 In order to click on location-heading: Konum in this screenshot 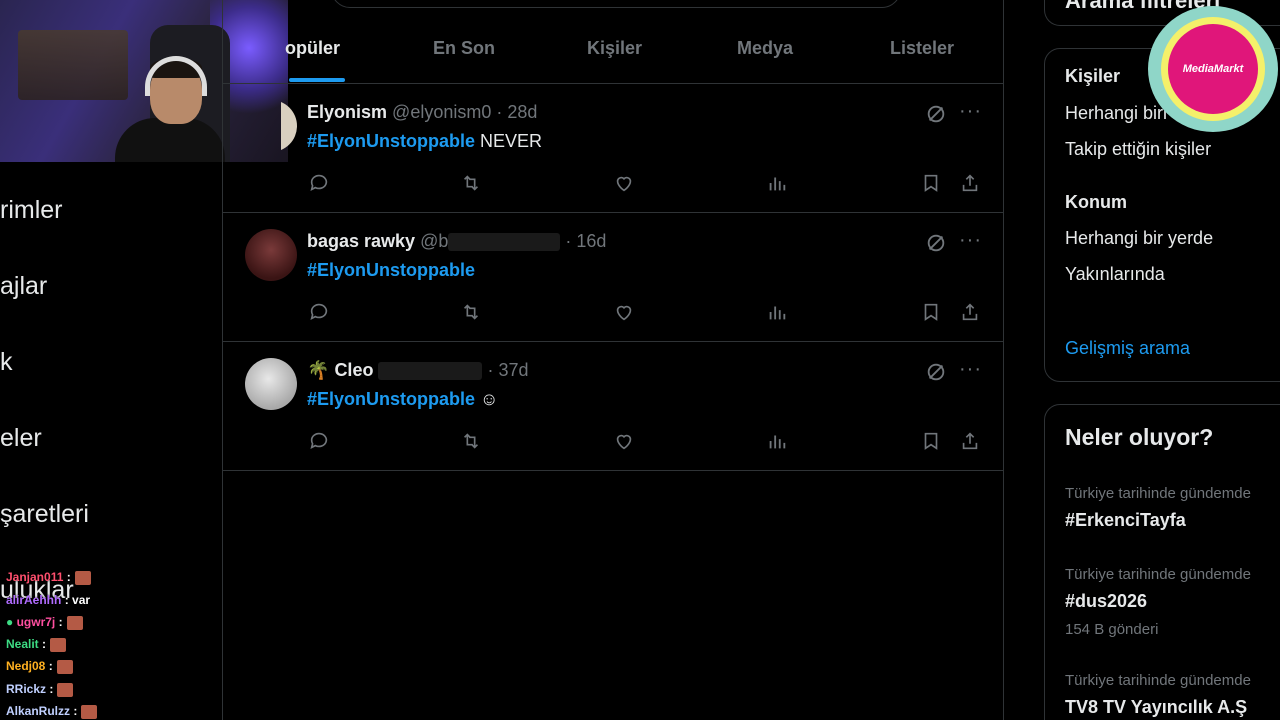, I will do `click(1096, 202)`.